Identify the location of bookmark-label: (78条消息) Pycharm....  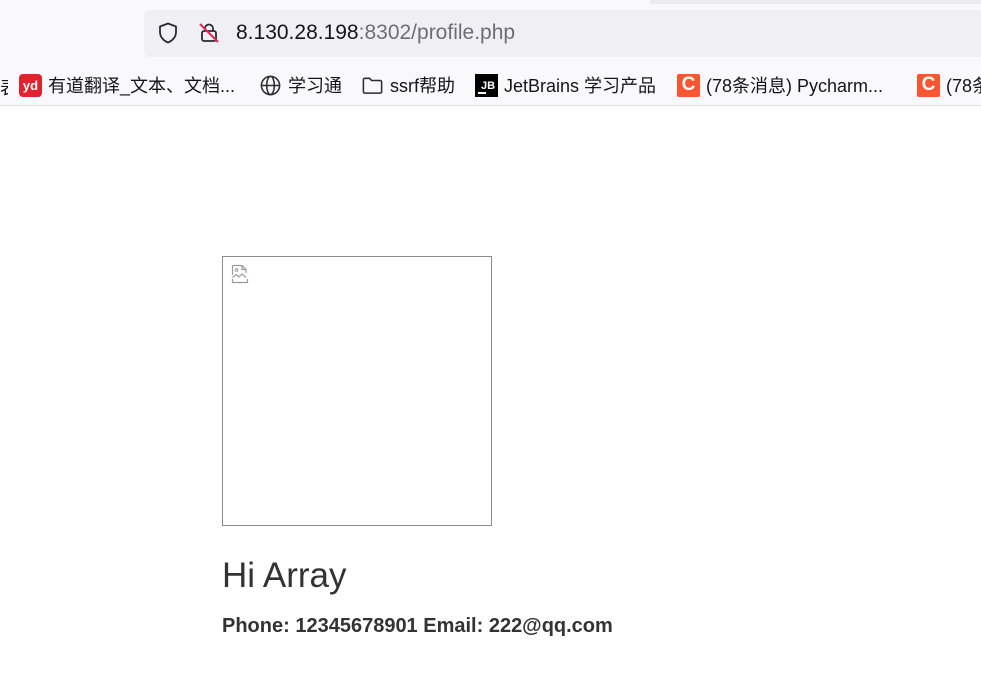
(795, 86).